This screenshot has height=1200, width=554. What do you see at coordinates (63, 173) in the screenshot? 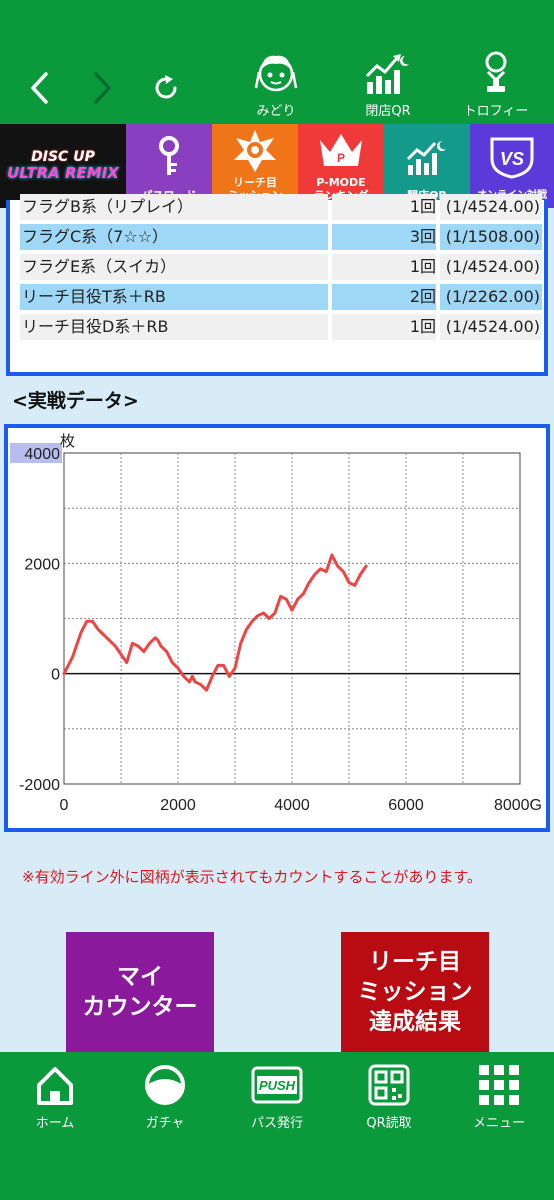
I see `logo-line2: ULTRA REMIX` at bounding box center [63, 173].